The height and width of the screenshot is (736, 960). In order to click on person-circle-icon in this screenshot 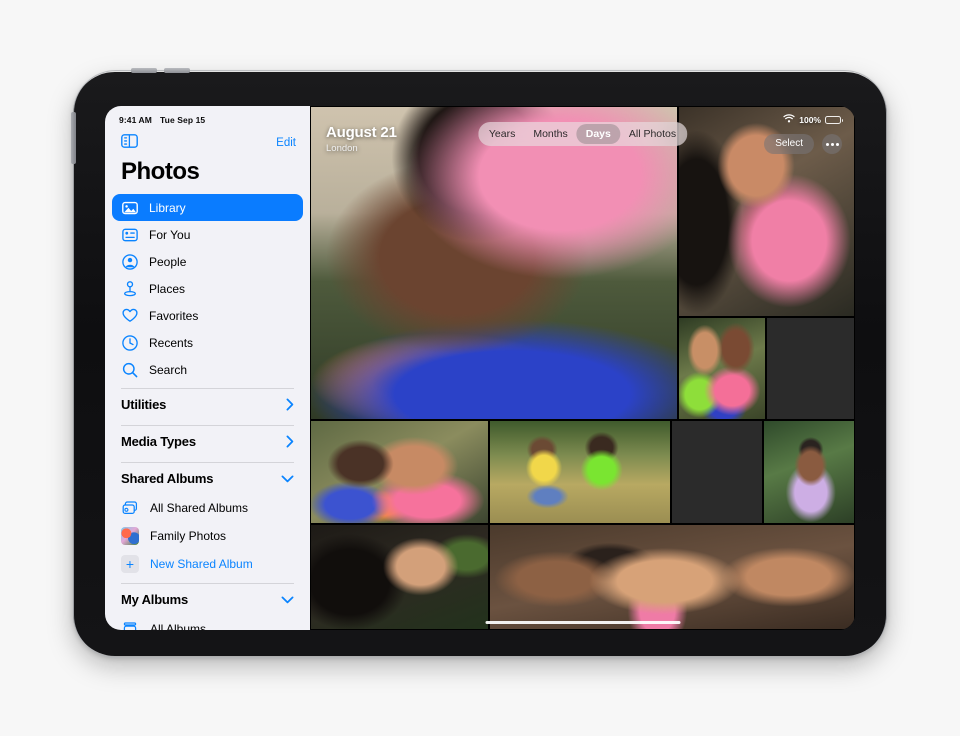, I will do `click(129, 261)`.